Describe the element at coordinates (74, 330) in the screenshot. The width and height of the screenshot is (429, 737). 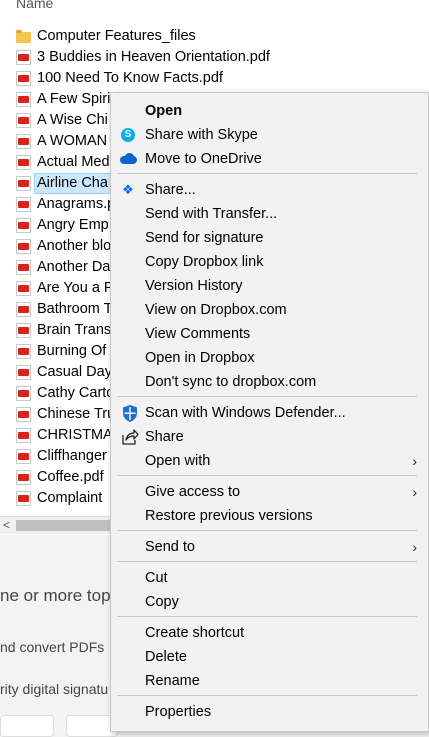
I see `file-name: Brain Trans` at that location.